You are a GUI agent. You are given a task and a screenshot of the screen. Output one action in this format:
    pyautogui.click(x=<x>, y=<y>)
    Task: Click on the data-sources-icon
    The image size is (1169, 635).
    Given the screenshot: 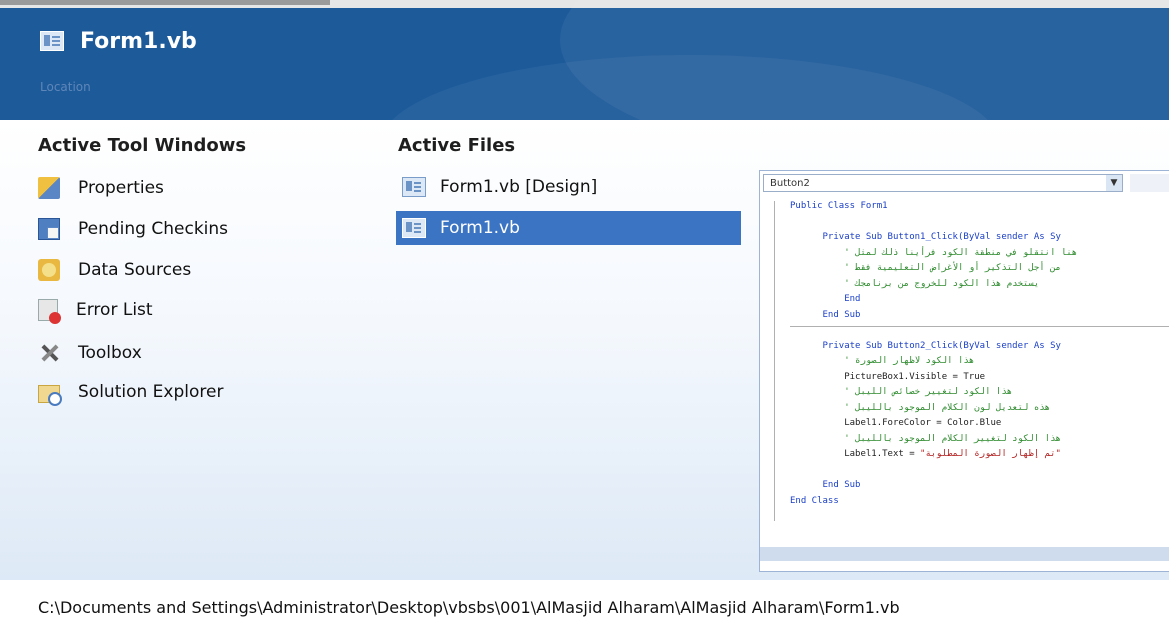 What is the action you would take?
    pyautogui.click(x=49, y=270)
    